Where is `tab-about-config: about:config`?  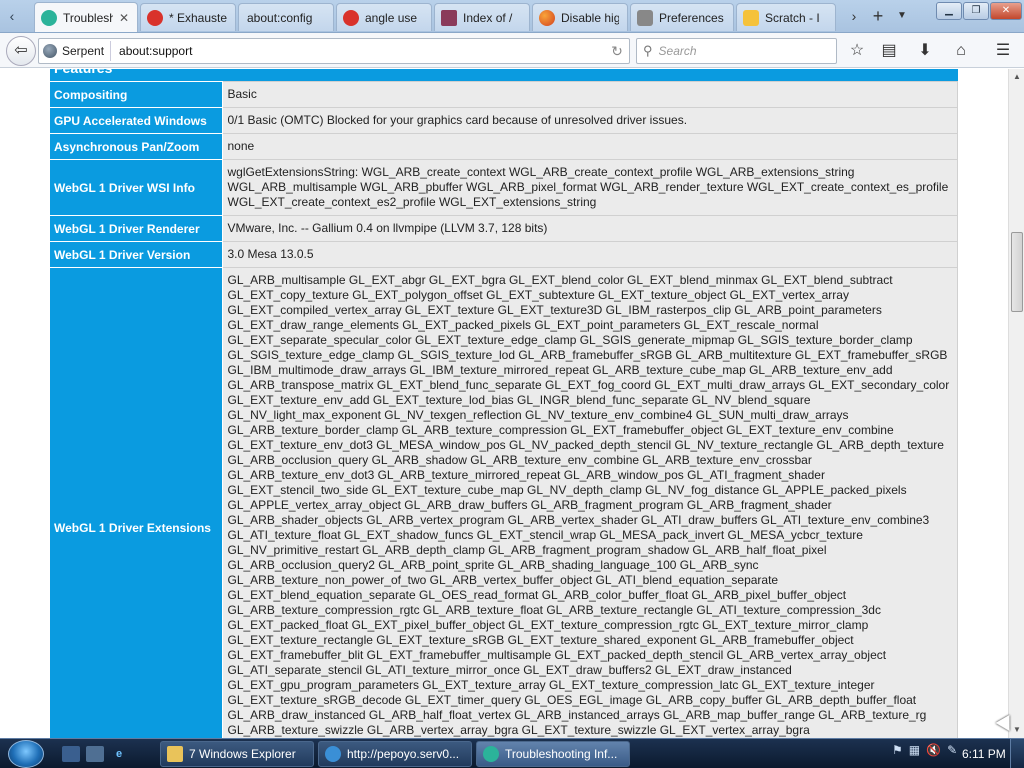 tab-about-config: about:config is located at coordinates (286, 17).